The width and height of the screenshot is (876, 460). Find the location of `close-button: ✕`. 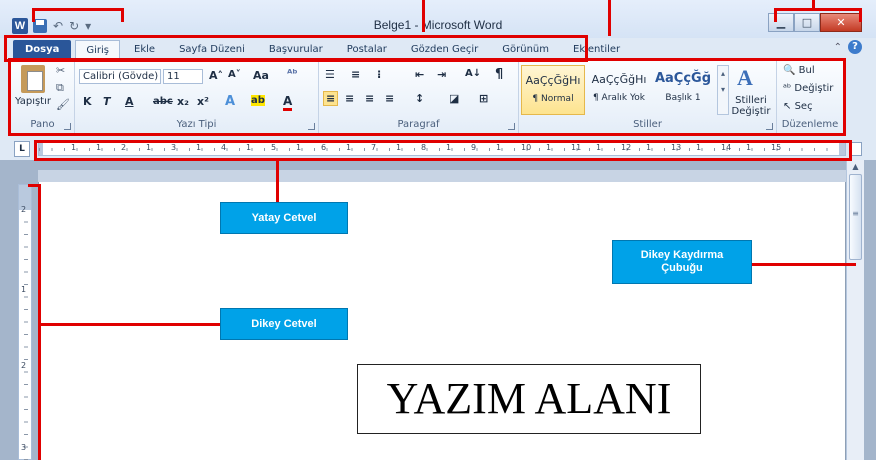

close-button: ✕ is located at coordinates (841, 22).